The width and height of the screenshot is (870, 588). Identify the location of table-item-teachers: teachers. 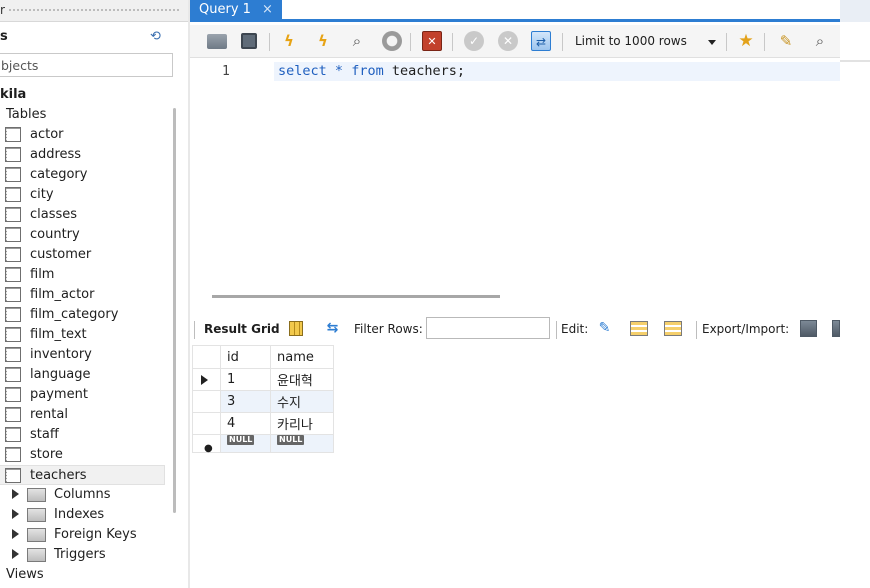
(82, 475).